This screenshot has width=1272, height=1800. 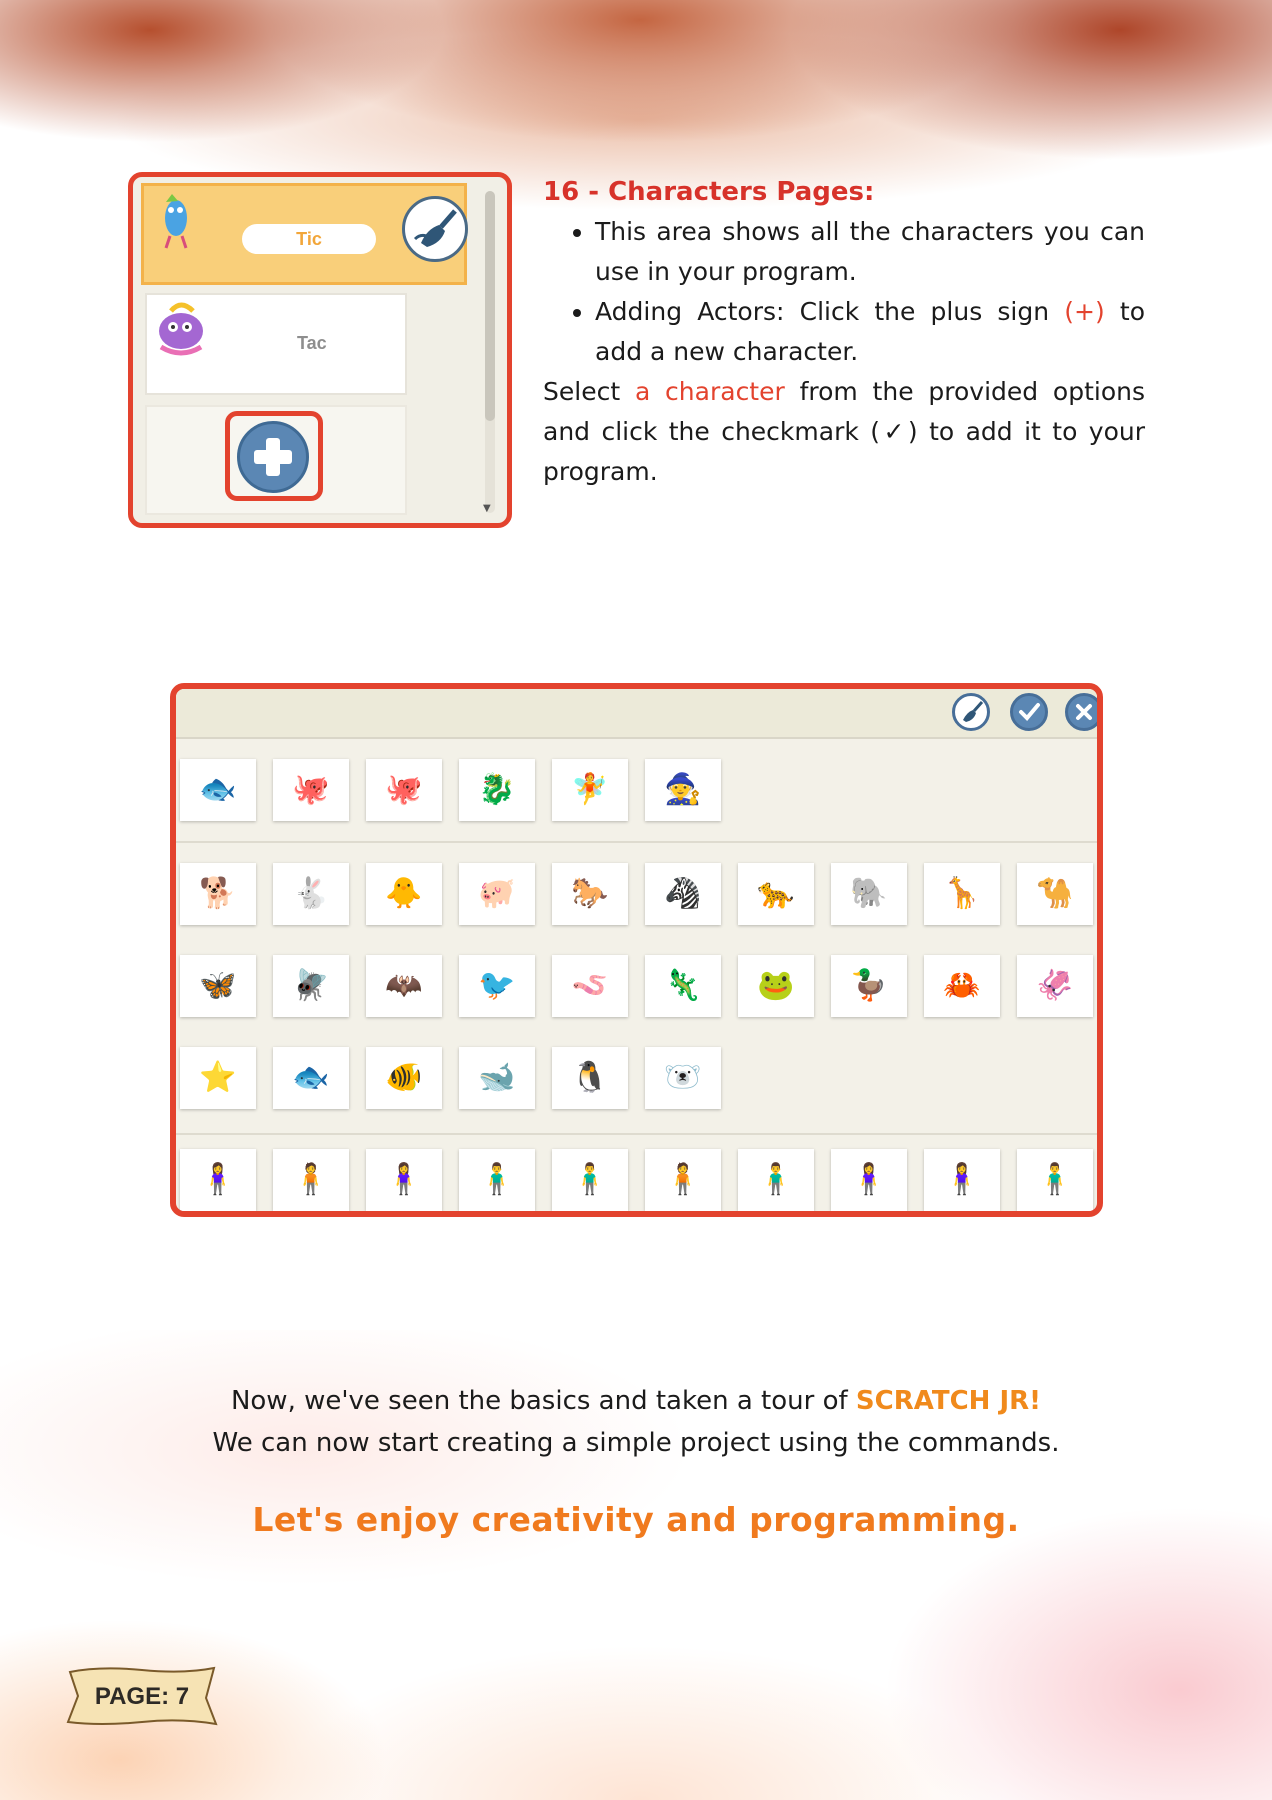 What do you see at coordinates (497, 1078) in the screenshot?
I see `character-tile: 🐋` at bounding box center [497, 1078].